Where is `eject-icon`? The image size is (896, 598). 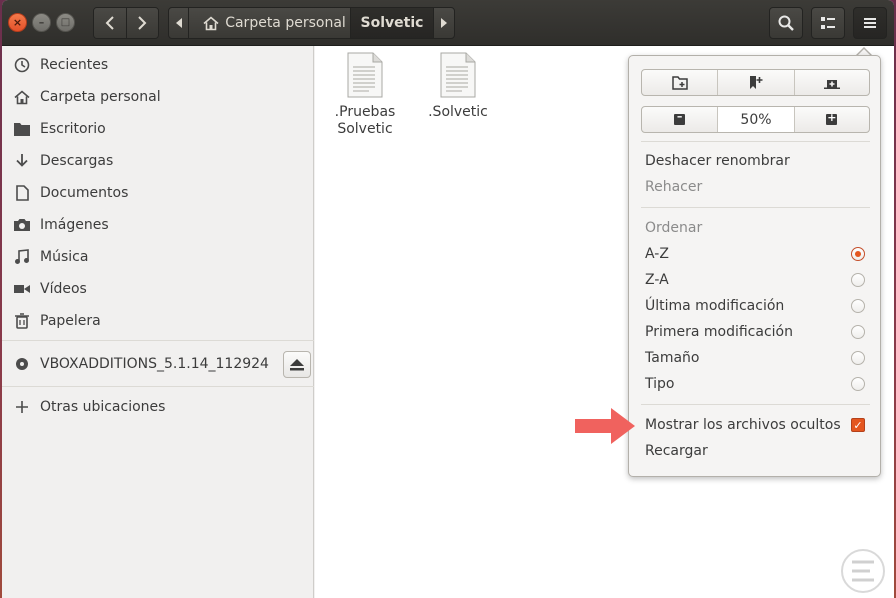
eject-icon is located at coordinates (297, 364).